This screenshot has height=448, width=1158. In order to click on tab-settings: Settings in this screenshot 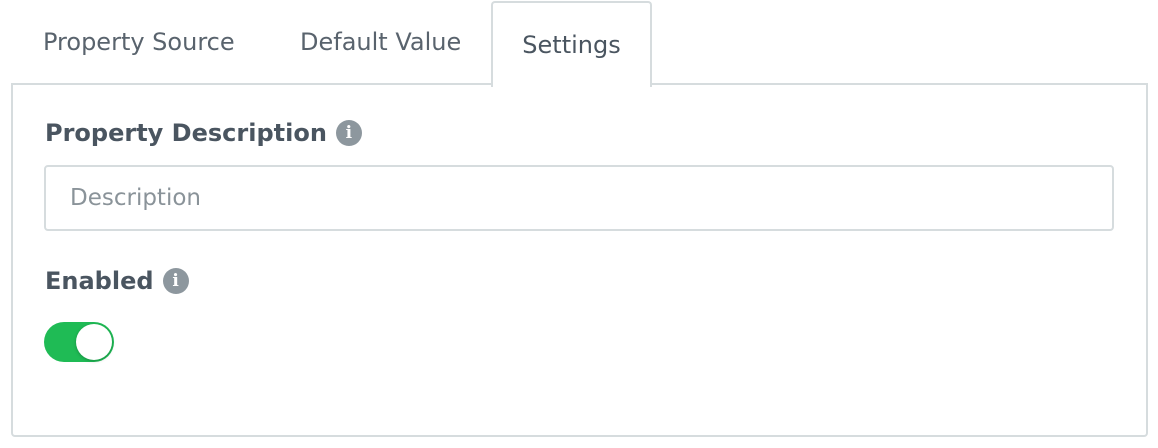, I will do `click(571, 44)`.